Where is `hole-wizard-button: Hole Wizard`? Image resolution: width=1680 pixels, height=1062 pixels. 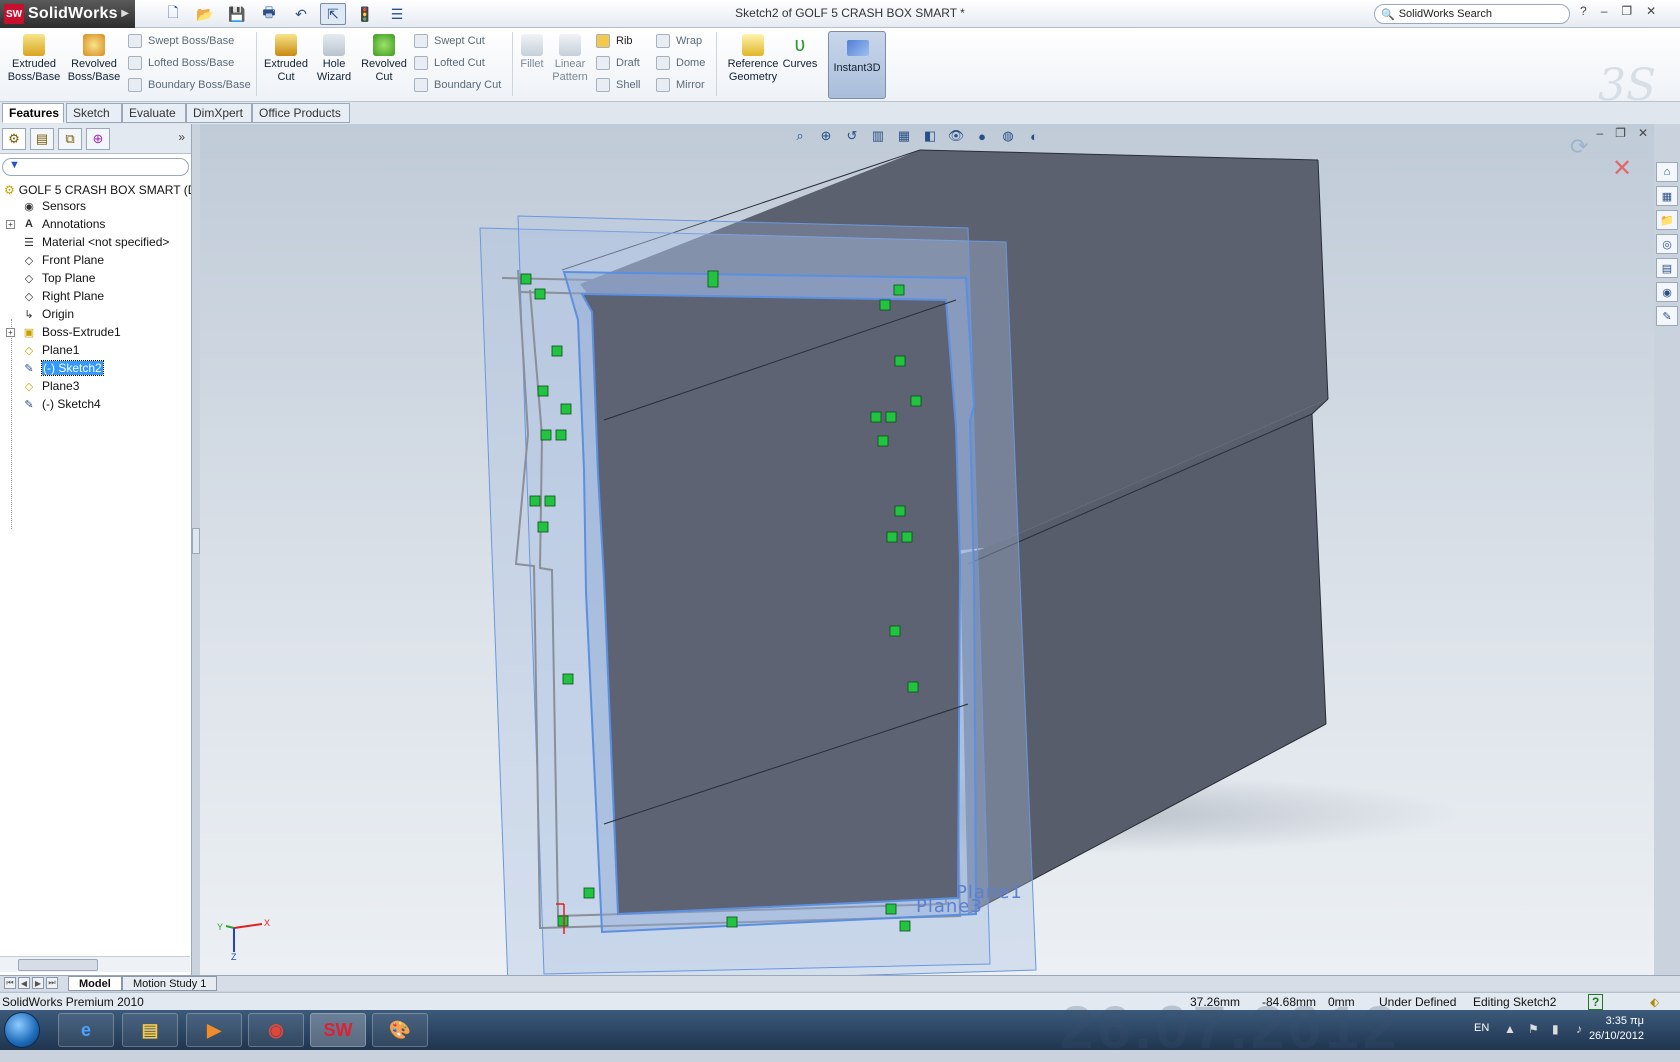 hole-wizard-button: Hole Wizard is located at coordinates (334, 59).